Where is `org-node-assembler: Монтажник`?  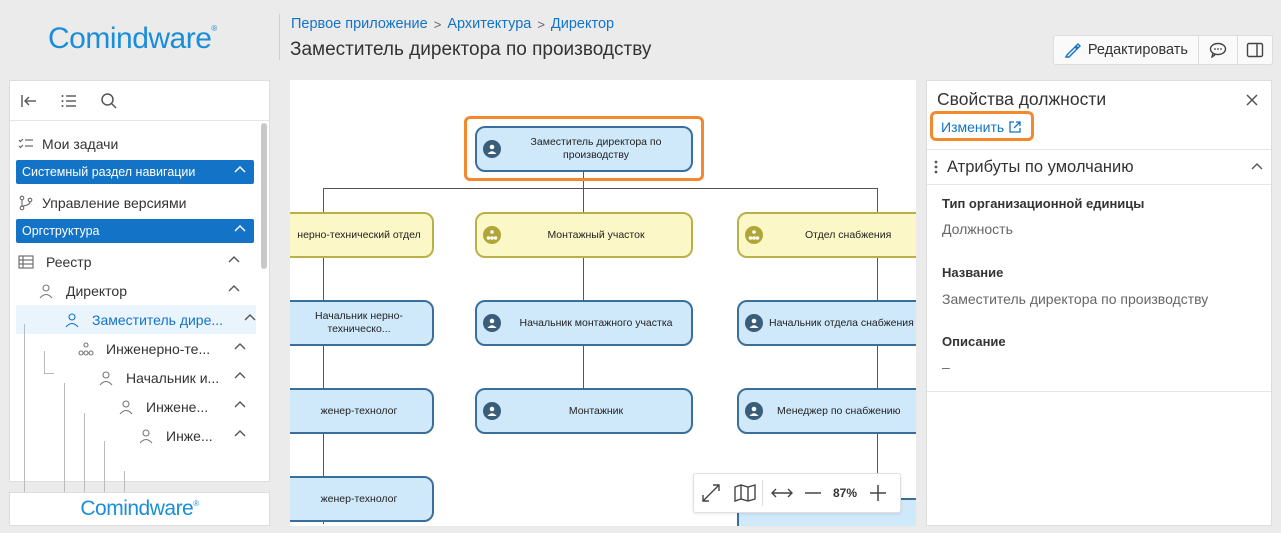 org-node-assembler: Монтажник is located at coordinates (584, 411).